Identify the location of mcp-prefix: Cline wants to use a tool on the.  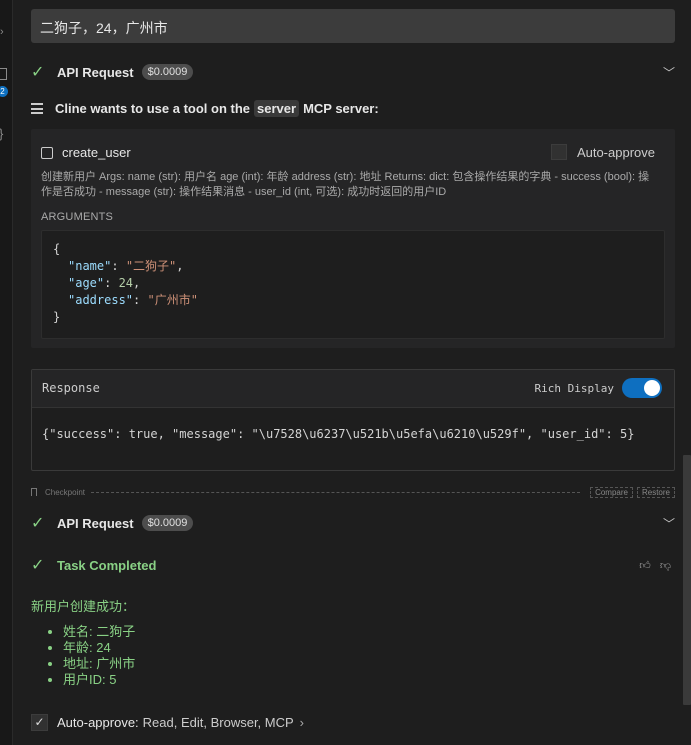
(153, 108).